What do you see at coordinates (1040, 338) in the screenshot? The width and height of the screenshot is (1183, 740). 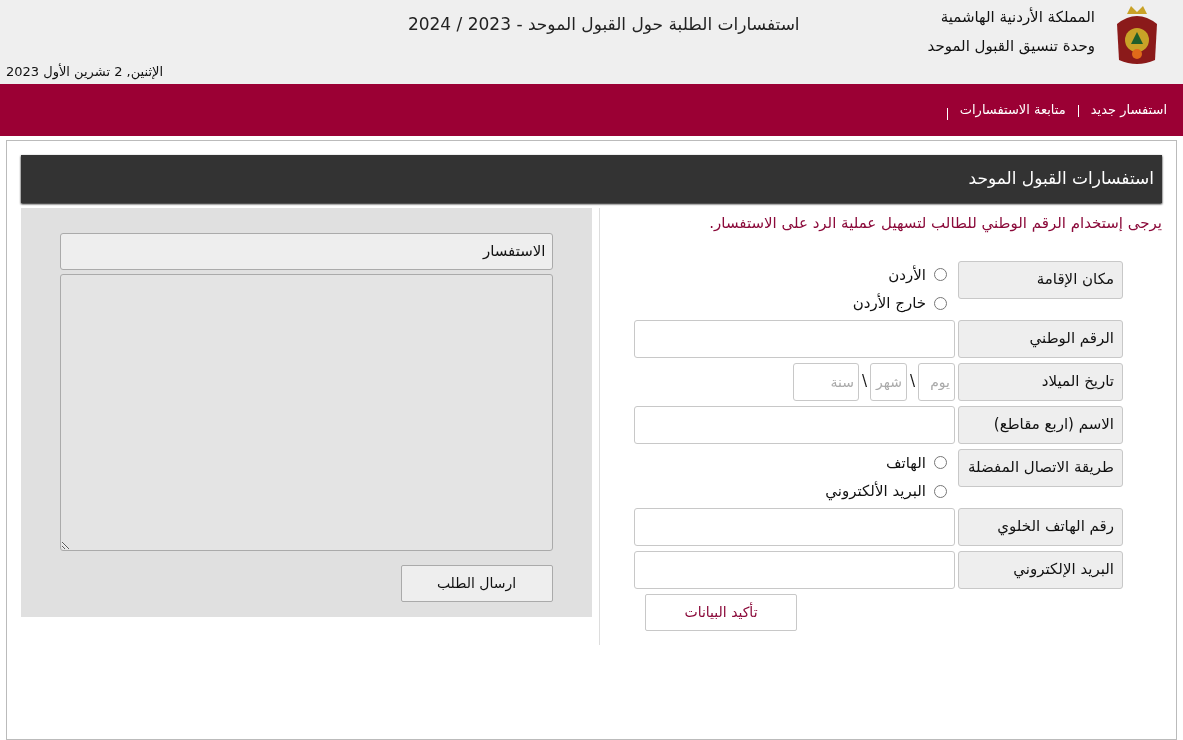 I see `field-label: الرقم الوطني` at bounding box center [1040, 338].